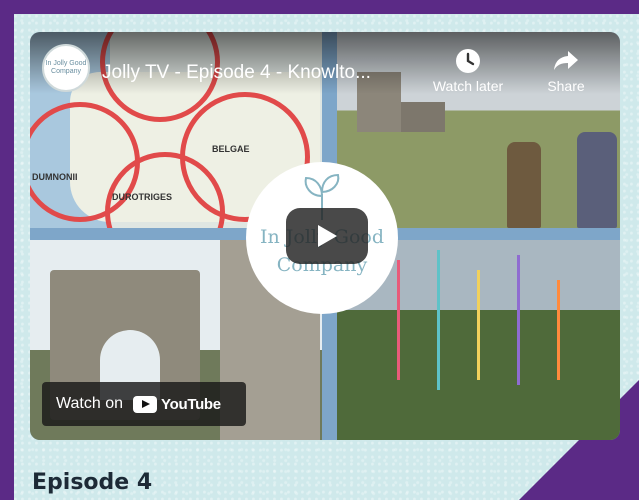 The image size is (639, 500). I want to click on share-button: Share, so click(566, 71).